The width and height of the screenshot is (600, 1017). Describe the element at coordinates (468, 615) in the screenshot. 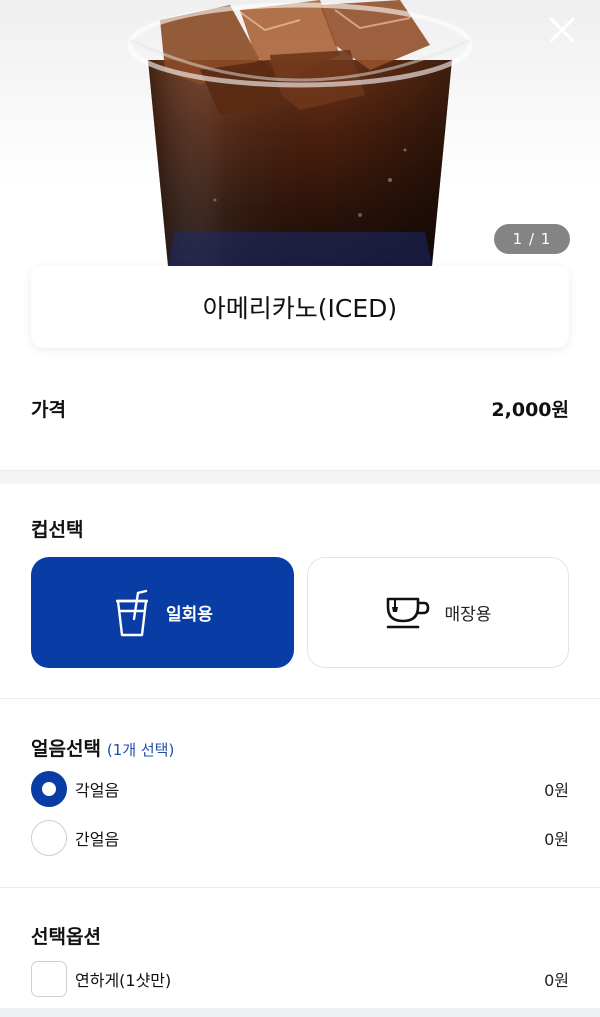

I see `cup-option-mug-label: 매장용` at that location.